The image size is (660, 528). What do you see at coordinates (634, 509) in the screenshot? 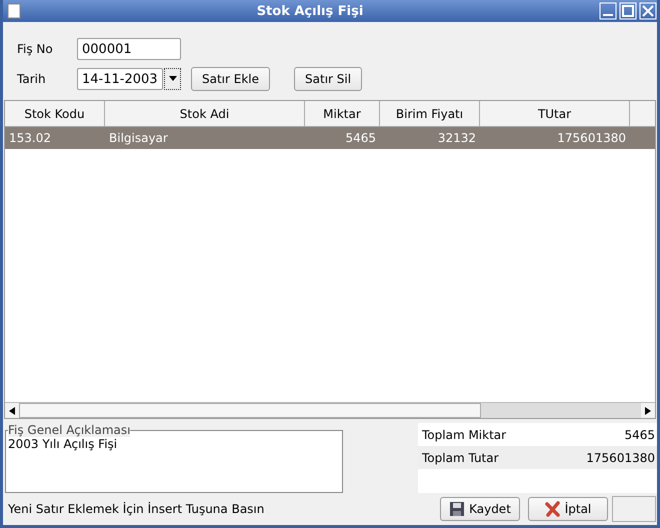
I see `resize-grip` at bounding box center [634, 509].